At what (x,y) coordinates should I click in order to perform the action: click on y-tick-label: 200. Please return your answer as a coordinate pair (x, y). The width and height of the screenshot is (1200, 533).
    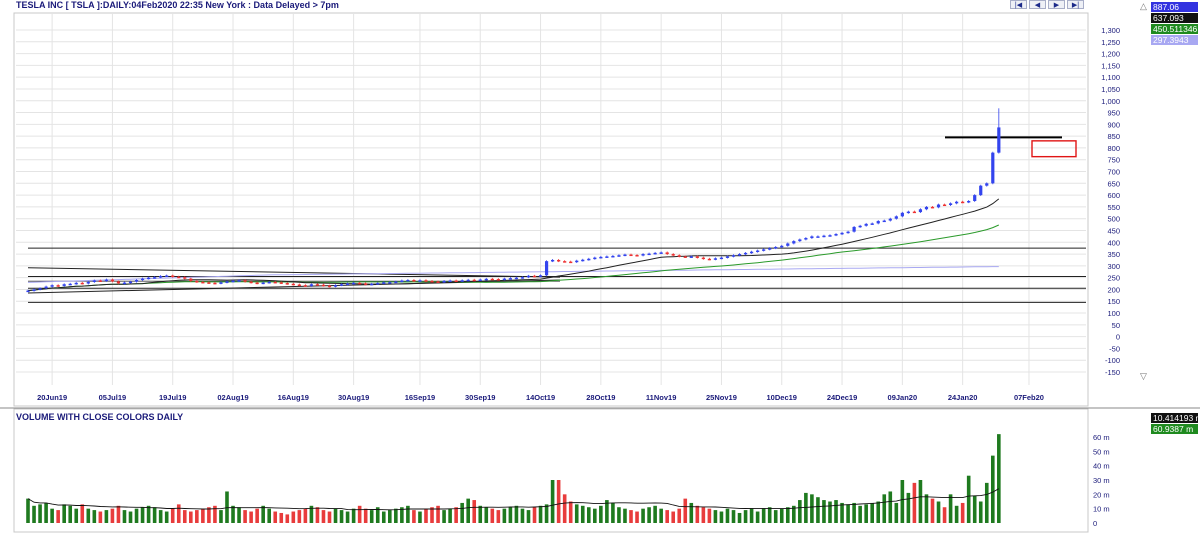
    Looking at the image, I should click on (1113, 289).